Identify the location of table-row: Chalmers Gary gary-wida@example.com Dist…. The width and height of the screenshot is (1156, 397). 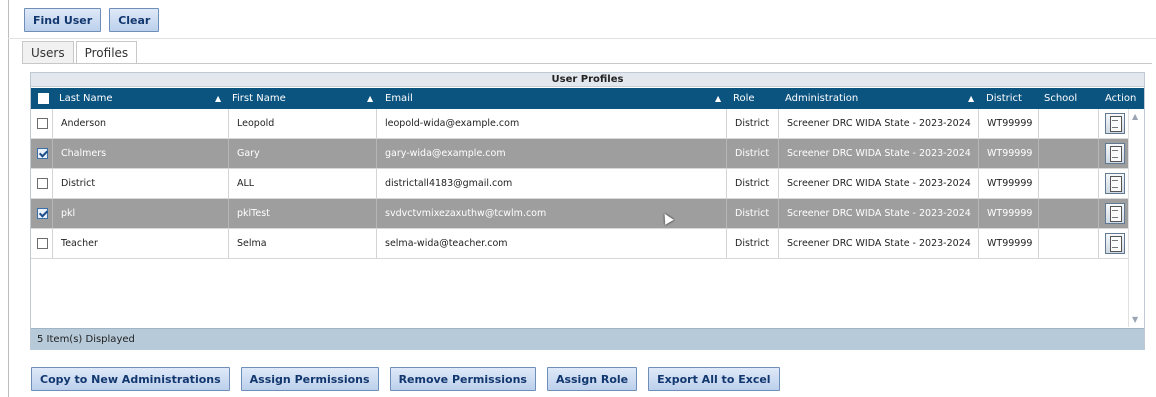
(579, 154).